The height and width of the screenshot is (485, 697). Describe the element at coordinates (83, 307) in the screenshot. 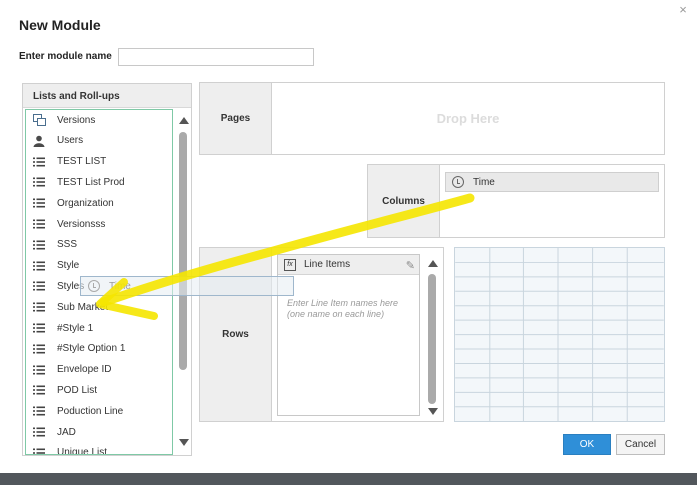

I see `list-item-label: Sub Market` at that location.